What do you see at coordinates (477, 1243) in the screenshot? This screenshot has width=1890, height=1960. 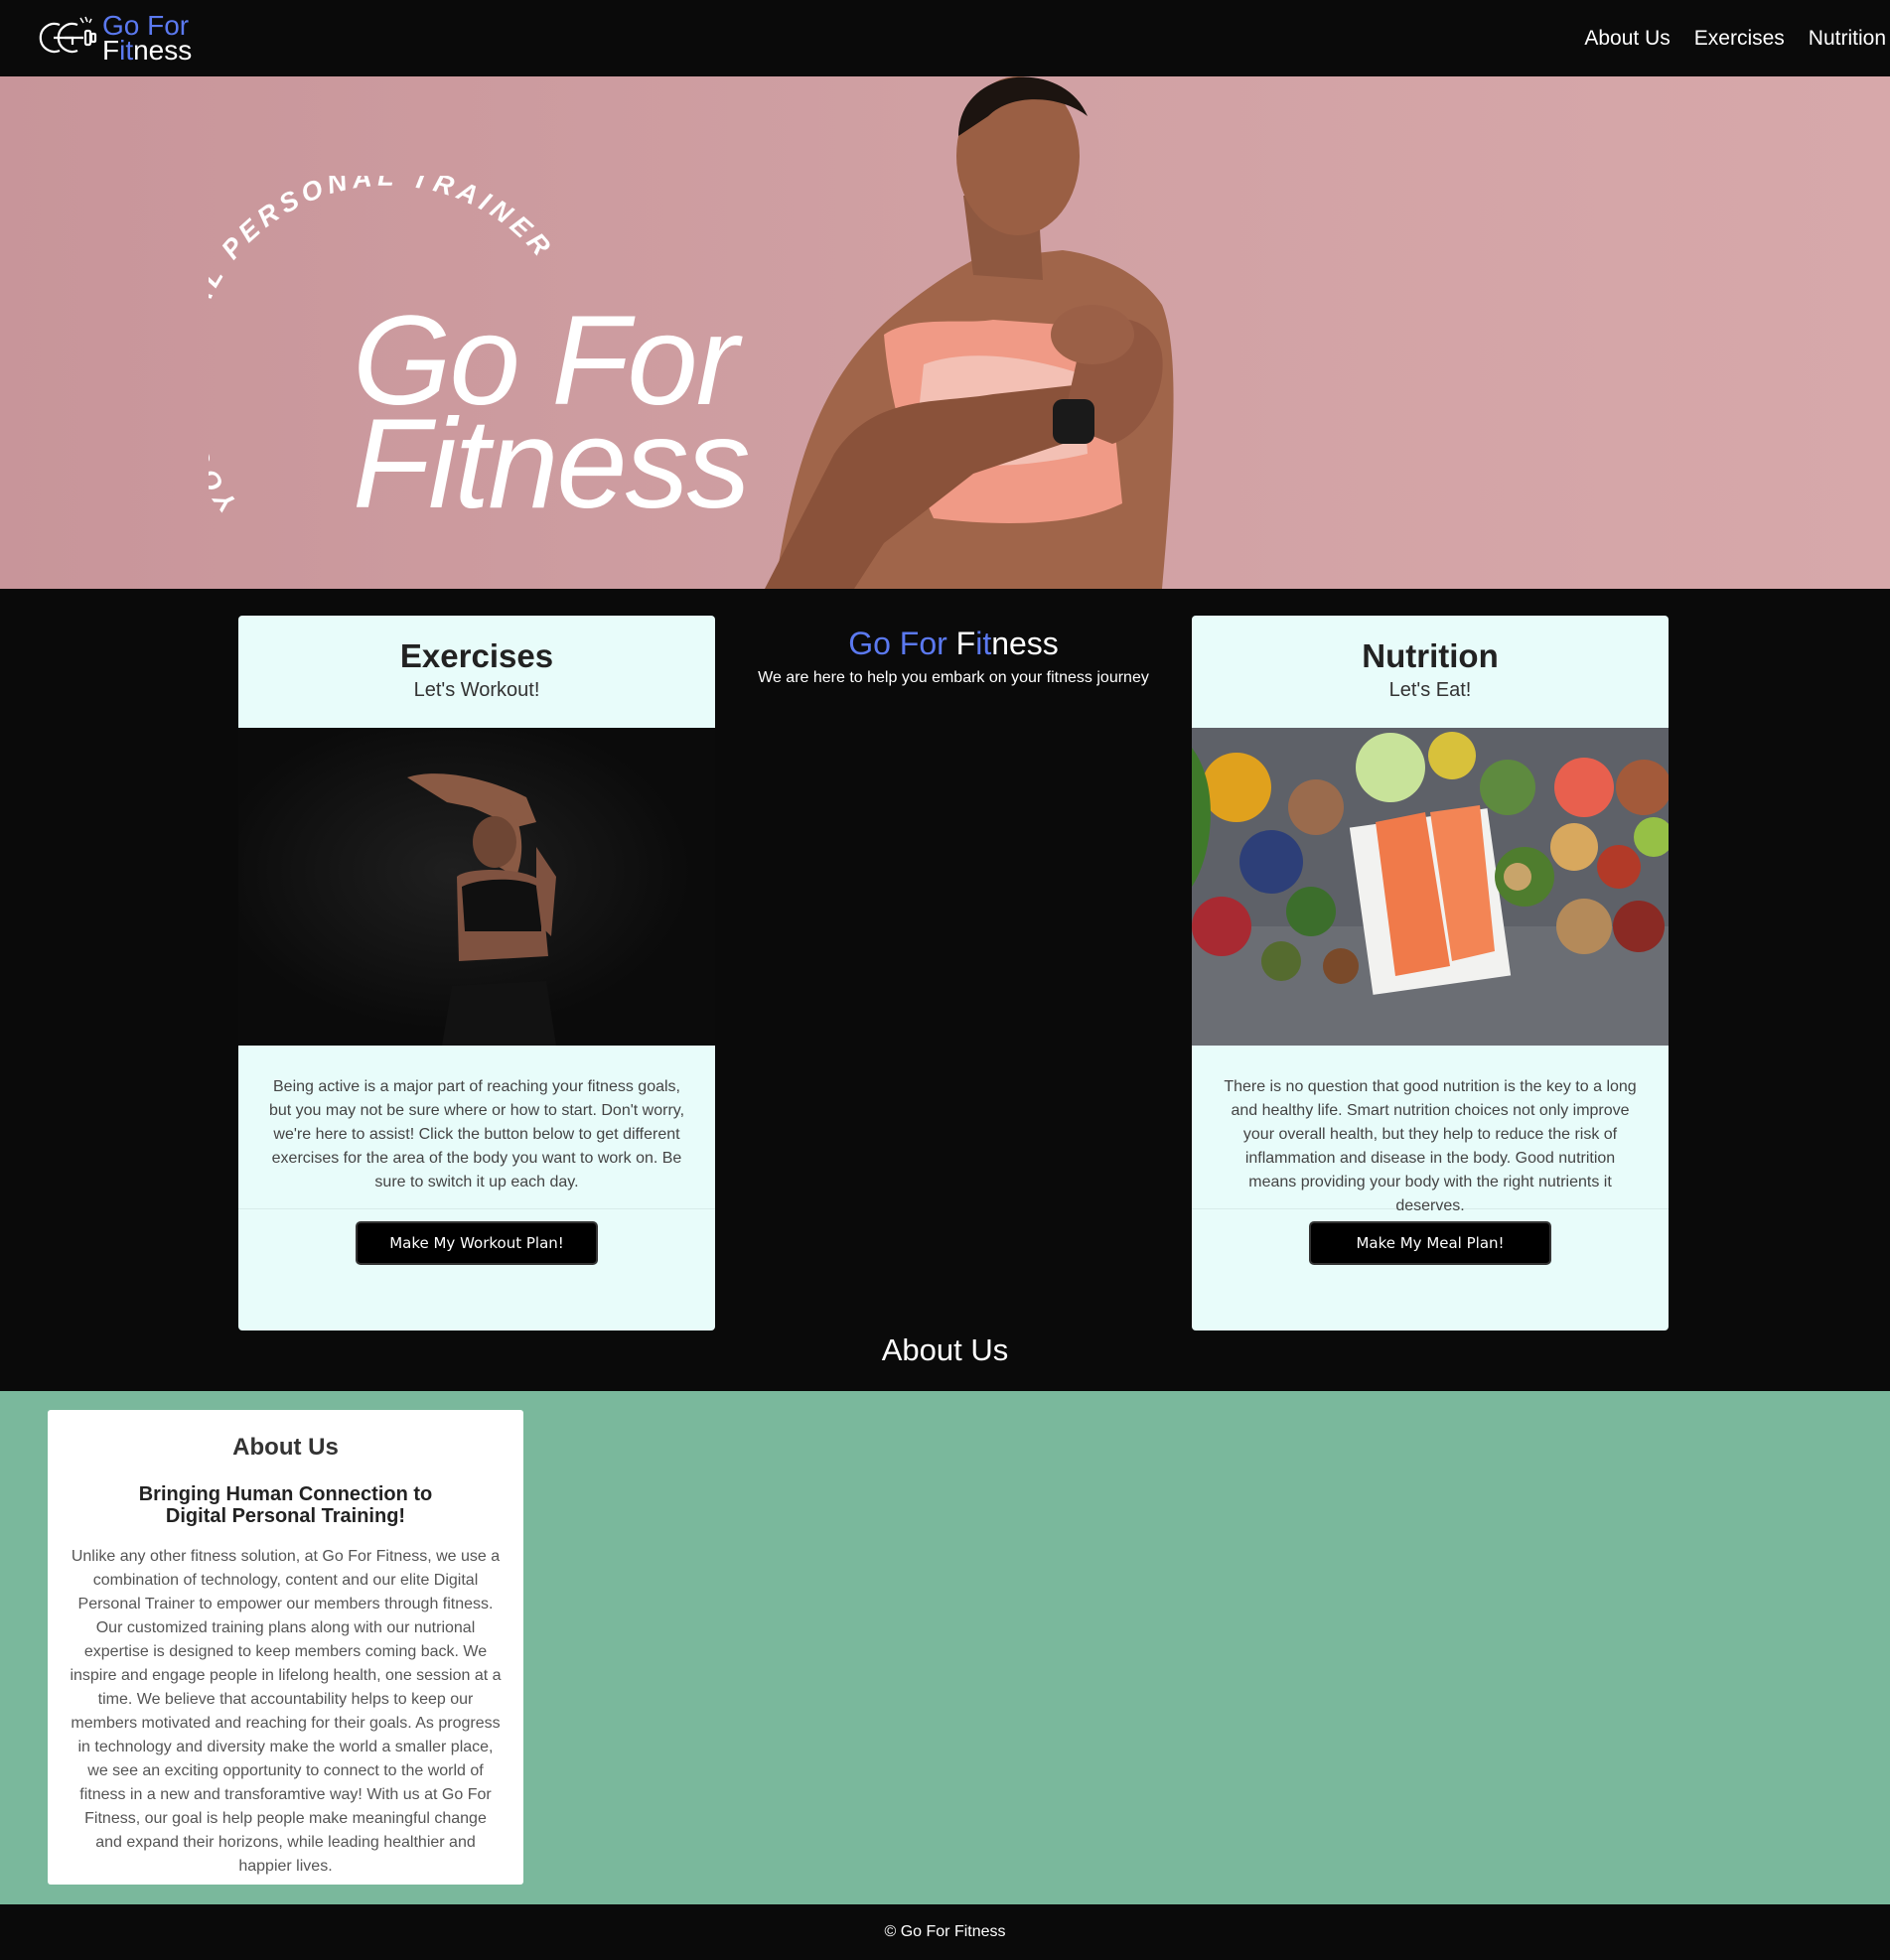 I see `make-workout-plan-button: Make My Workout Plan!` at bounding box center [477, 1243].